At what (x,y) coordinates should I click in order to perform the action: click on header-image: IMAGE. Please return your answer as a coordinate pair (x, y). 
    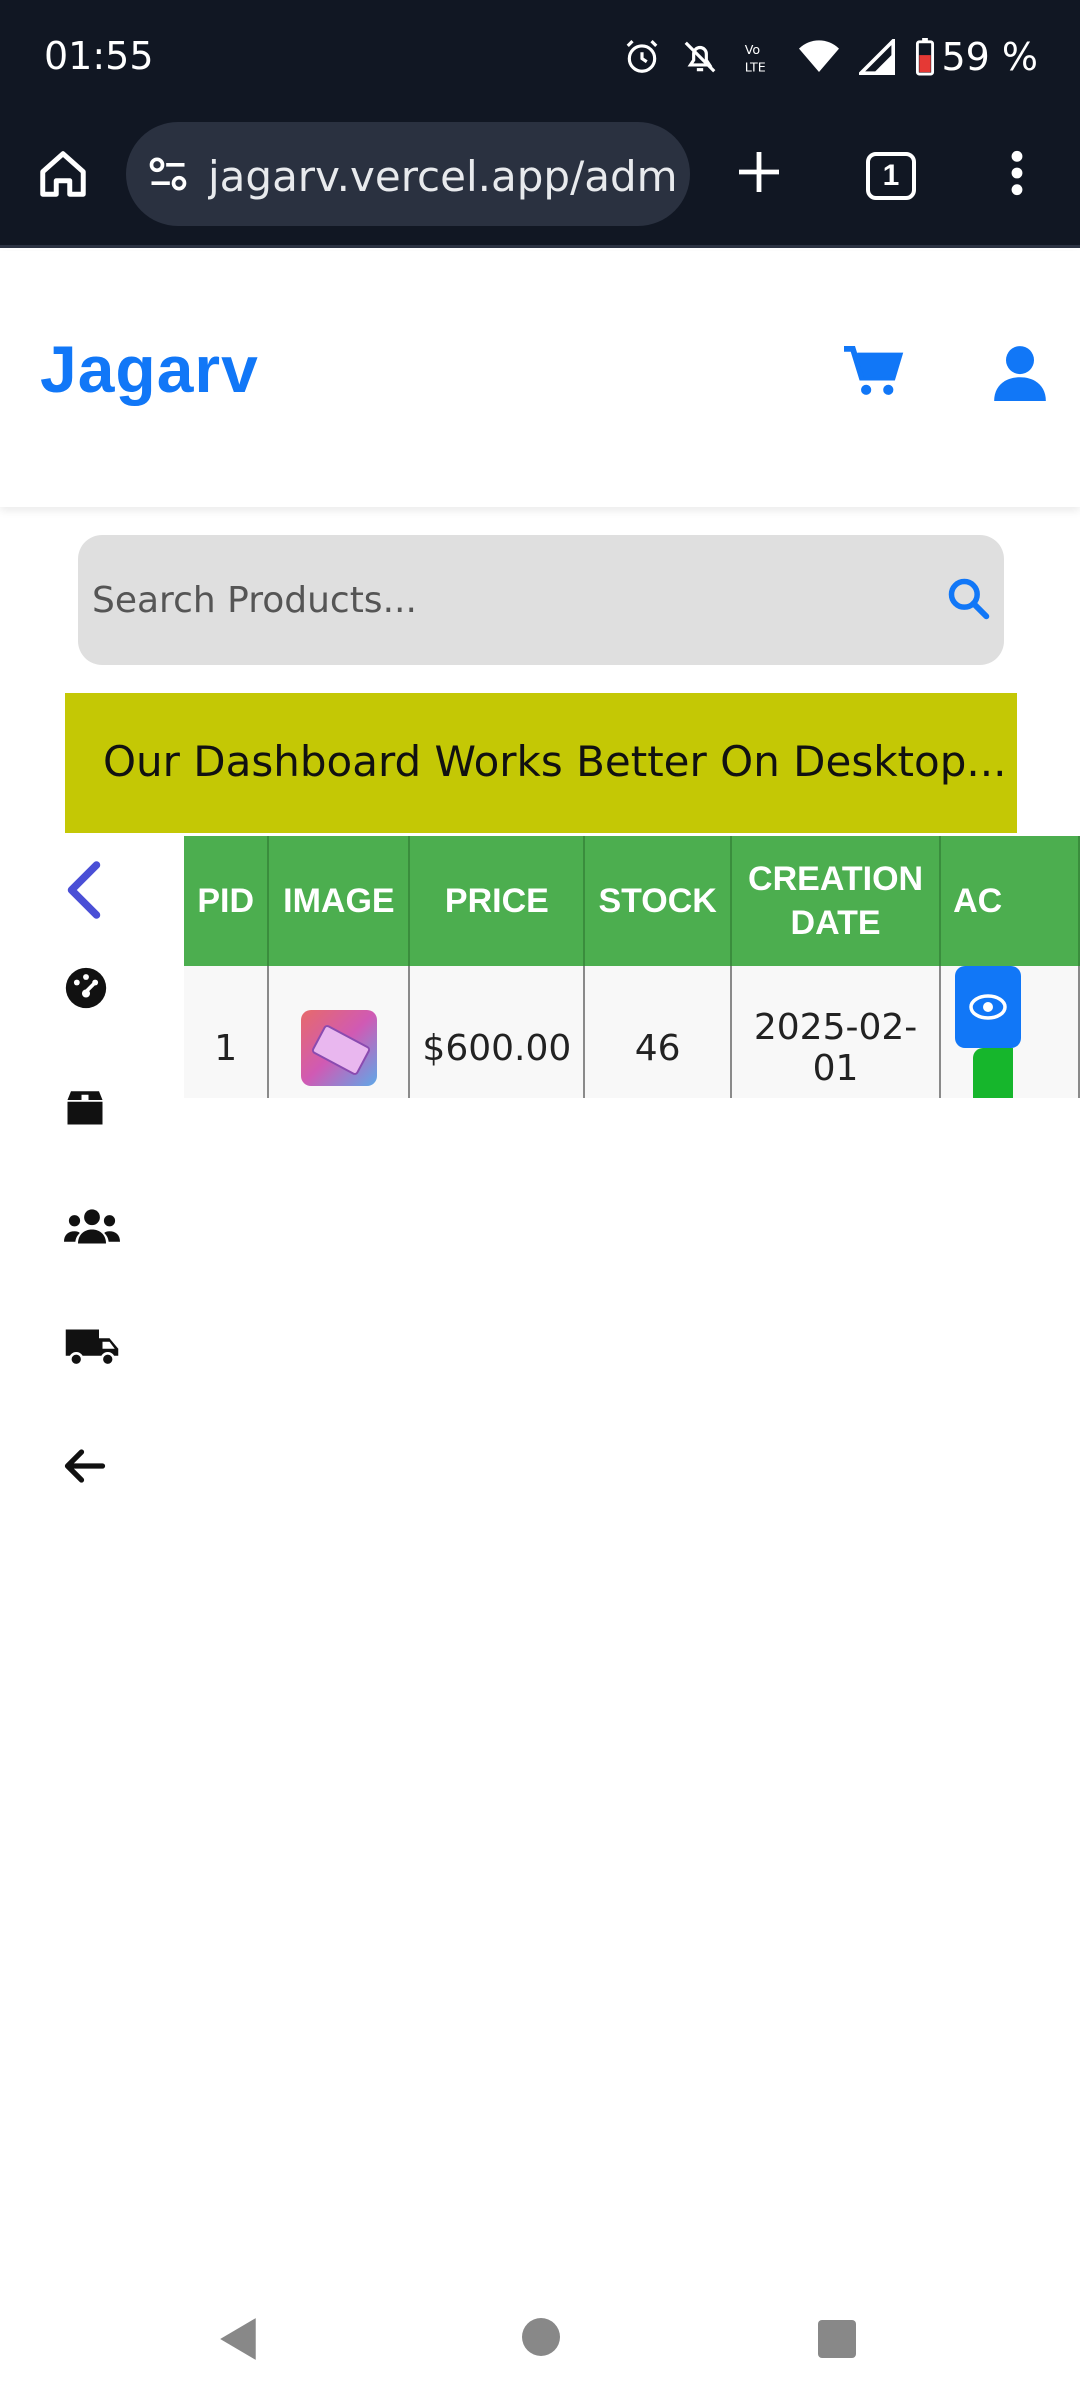
    Looking at the image, I should click on (339, 901).